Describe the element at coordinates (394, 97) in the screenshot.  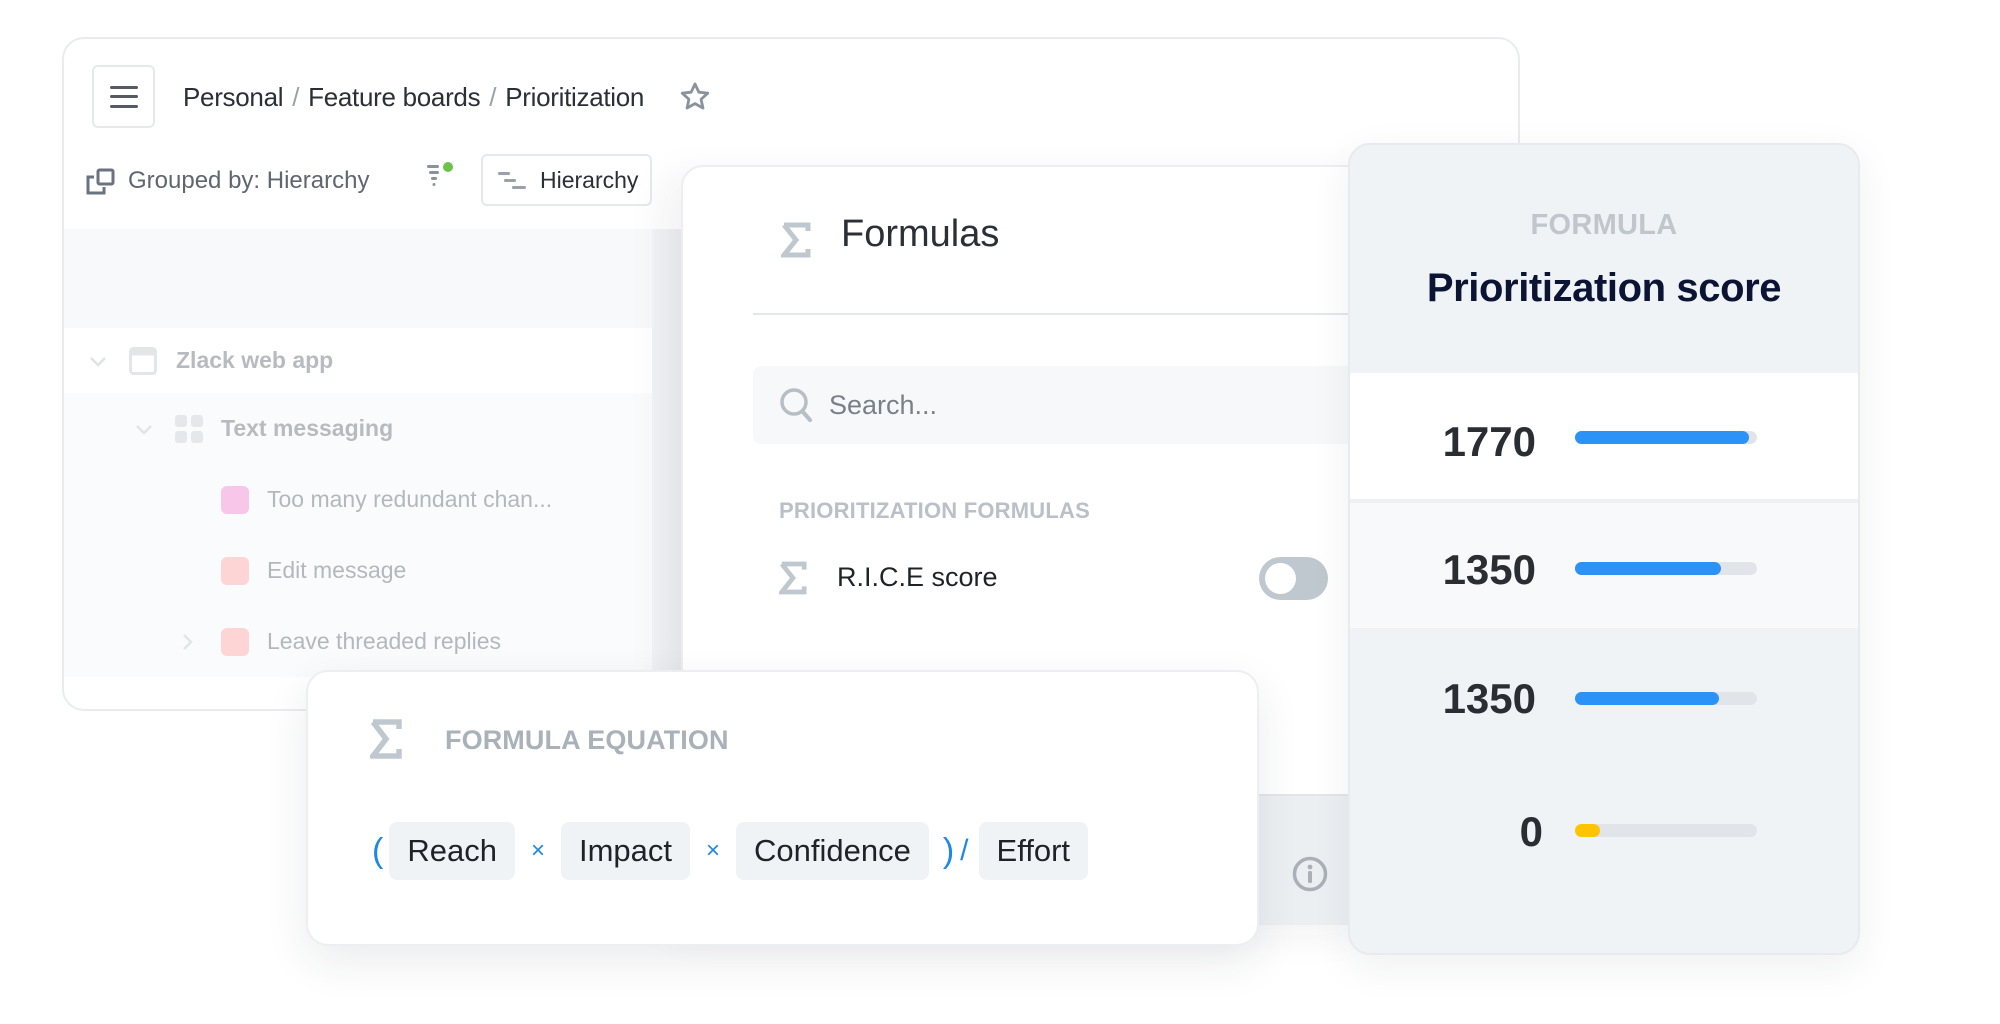
I see `breadcrumb-feature-boards: Feature boards` at that location.